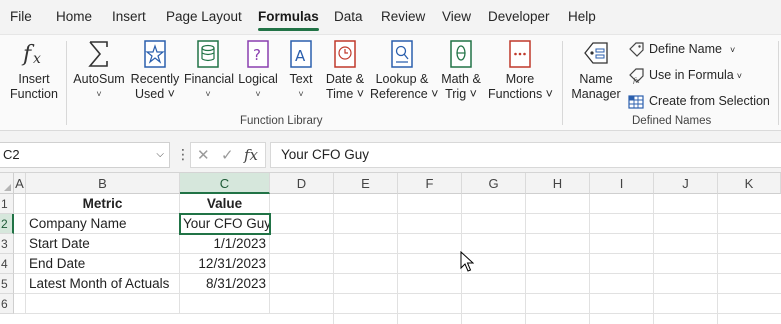  I want to click on cell-c2: Your CFO Guy, so click(225, 224).